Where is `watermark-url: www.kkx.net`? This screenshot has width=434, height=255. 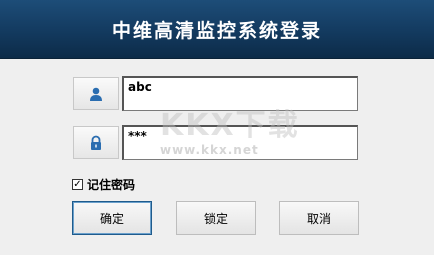
watermark-url: www.kkx.net is located at coordinates (209, 150).